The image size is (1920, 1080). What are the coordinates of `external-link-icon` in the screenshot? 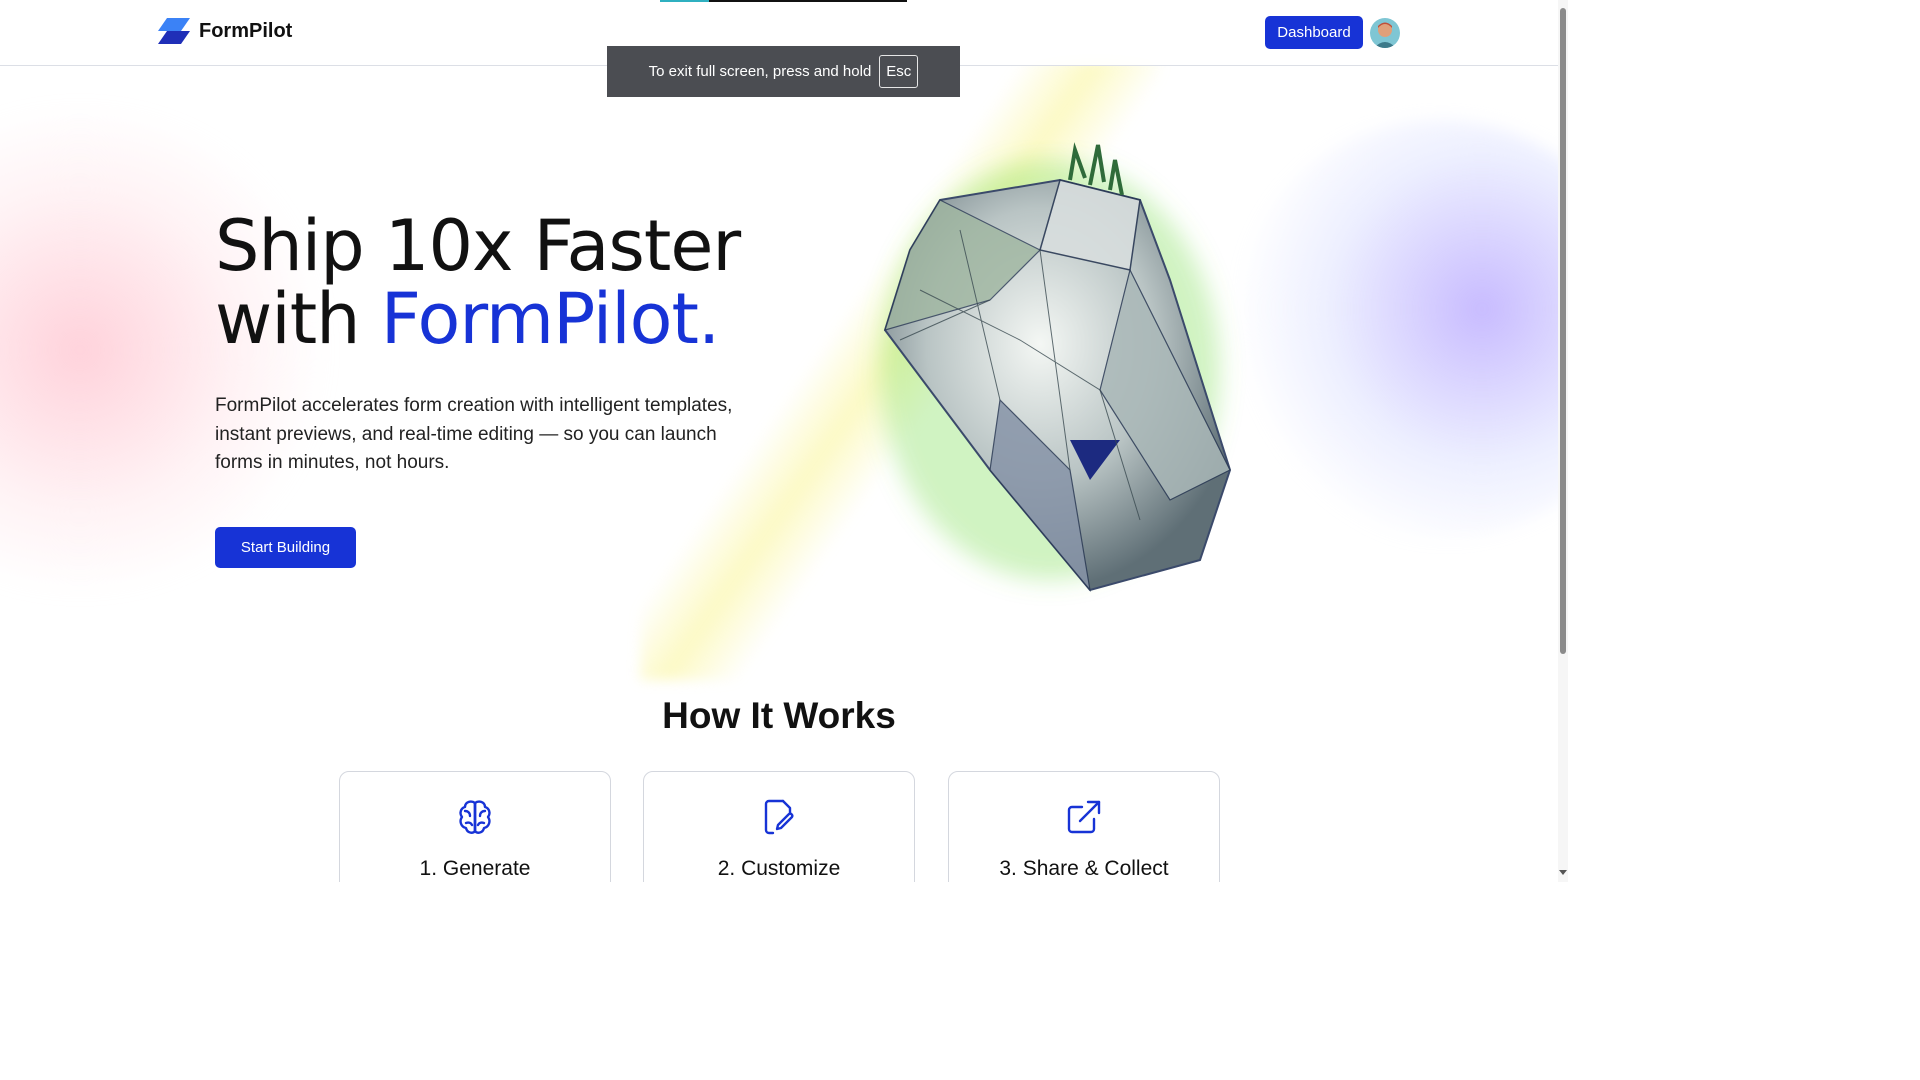 It's located at (1084, 817).